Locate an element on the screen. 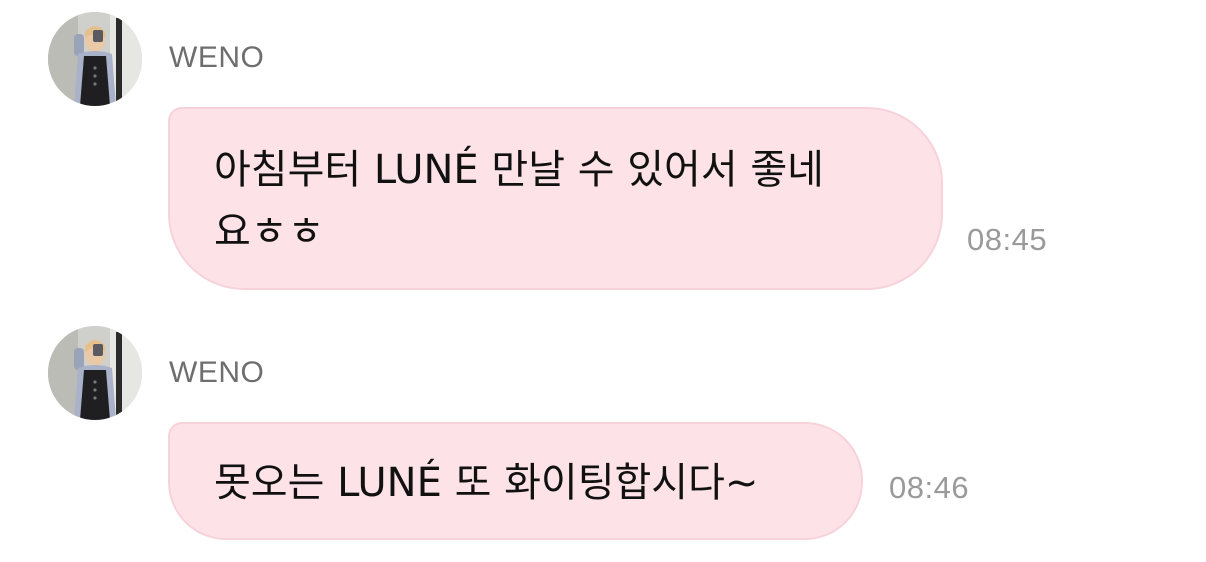  message-bubble: 못오는 LUNÉ 또 화이팅합시다~ is located at coordinates (515, 481).